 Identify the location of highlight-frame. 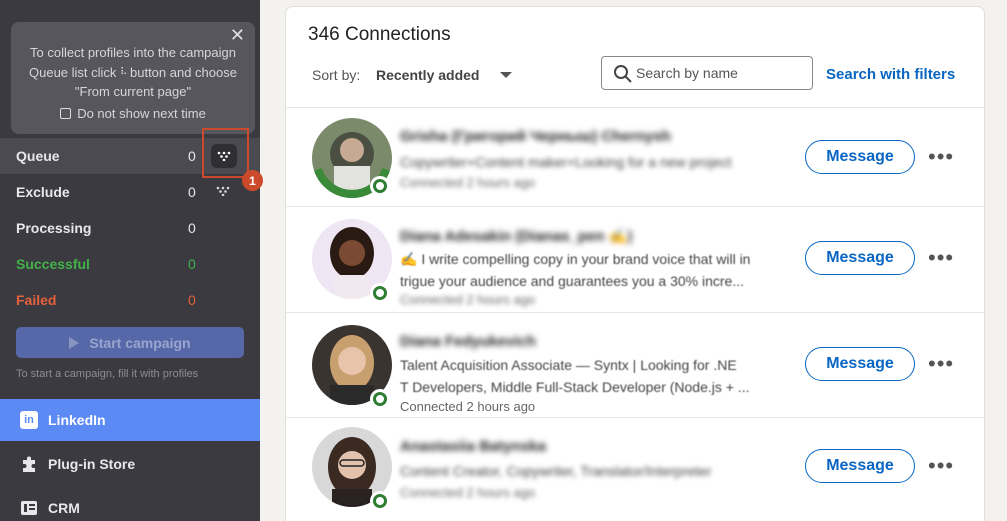
(225, 153).